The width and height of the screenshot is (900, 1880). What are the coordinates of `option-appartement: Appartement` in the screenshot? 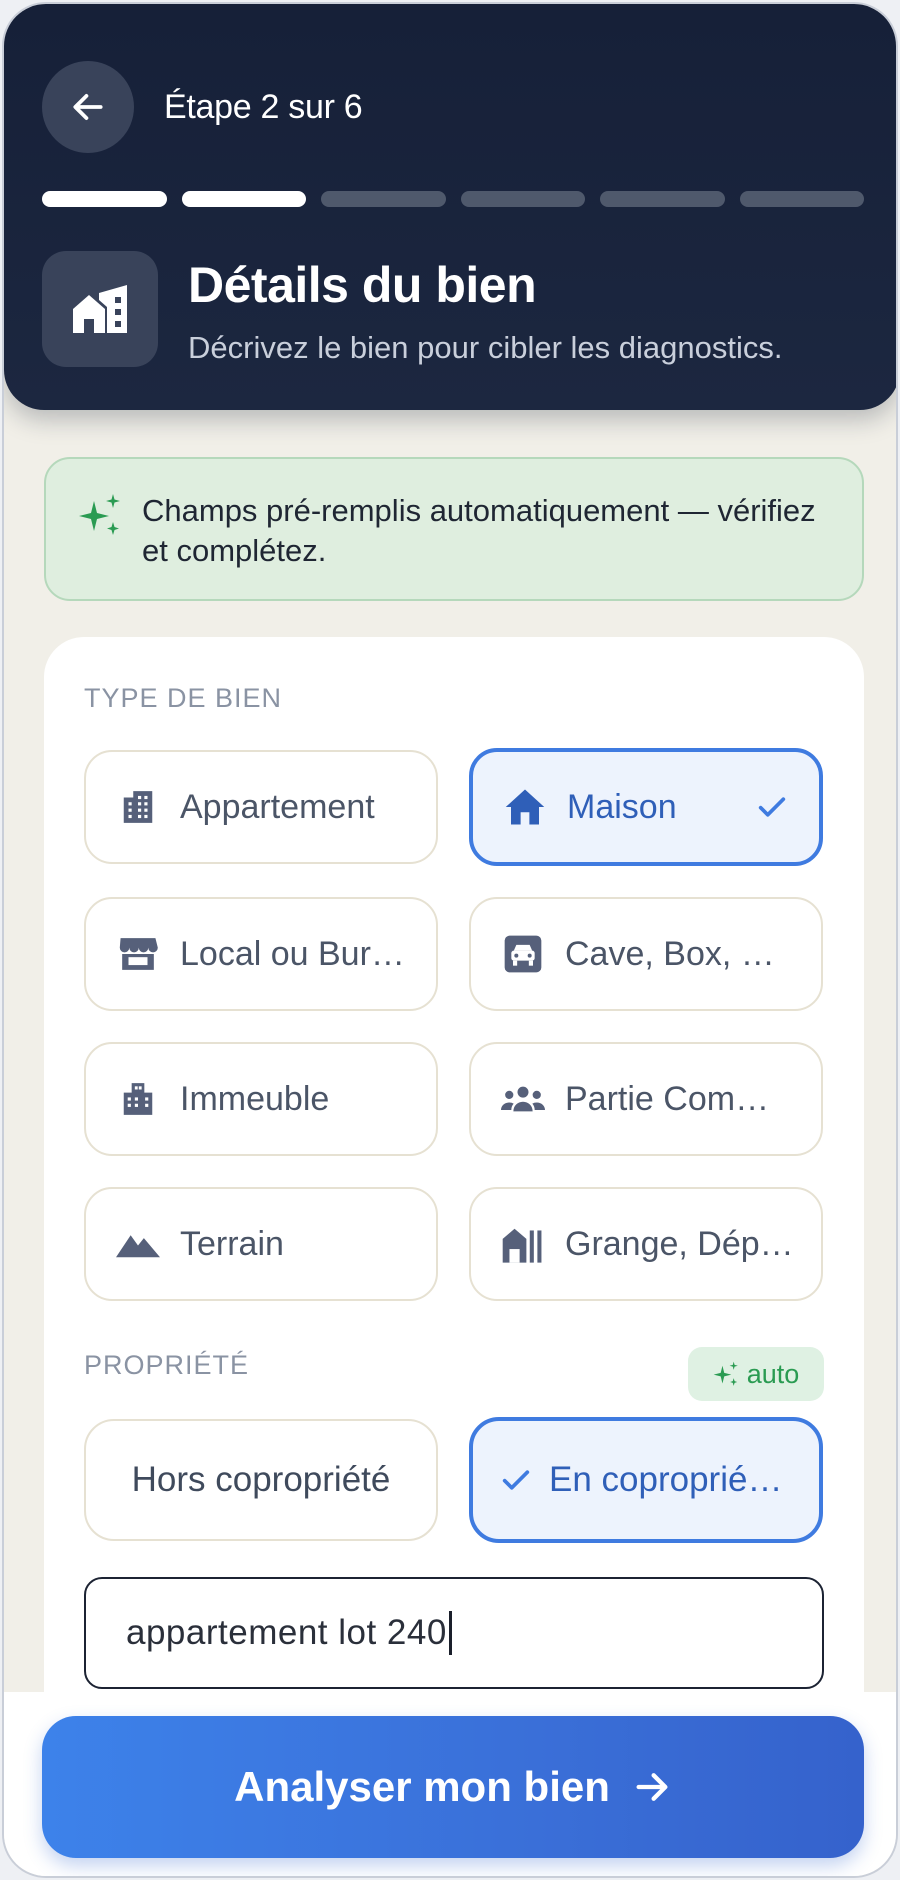 It's located at (261, 807).